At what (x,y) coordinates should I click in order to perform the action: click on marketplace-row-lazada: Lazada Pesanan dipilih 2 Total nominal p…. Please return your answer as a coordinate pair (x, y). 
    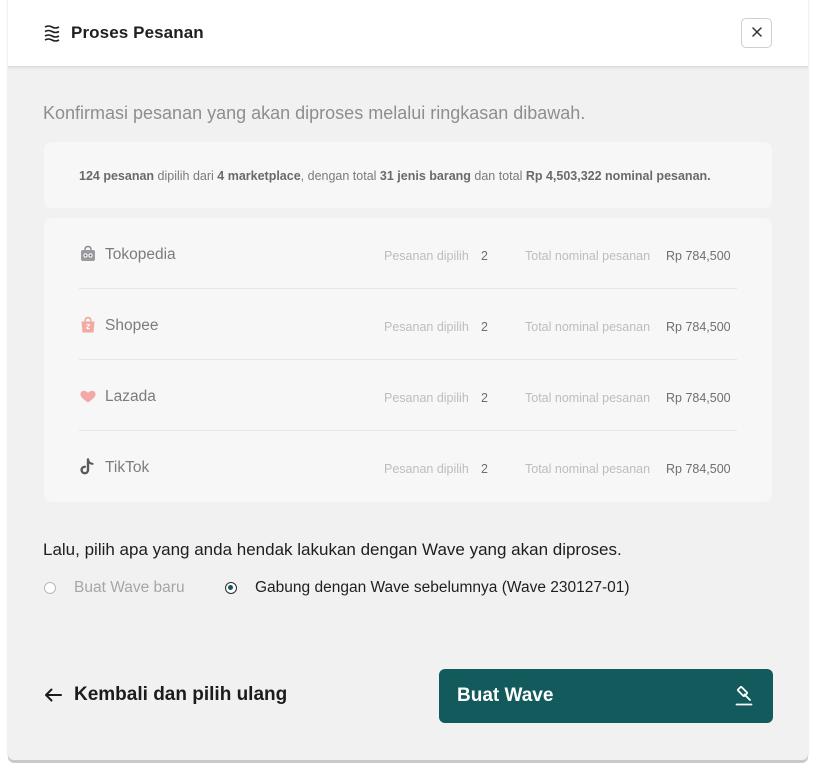
    Looking at the image, I should click on (408, 395).